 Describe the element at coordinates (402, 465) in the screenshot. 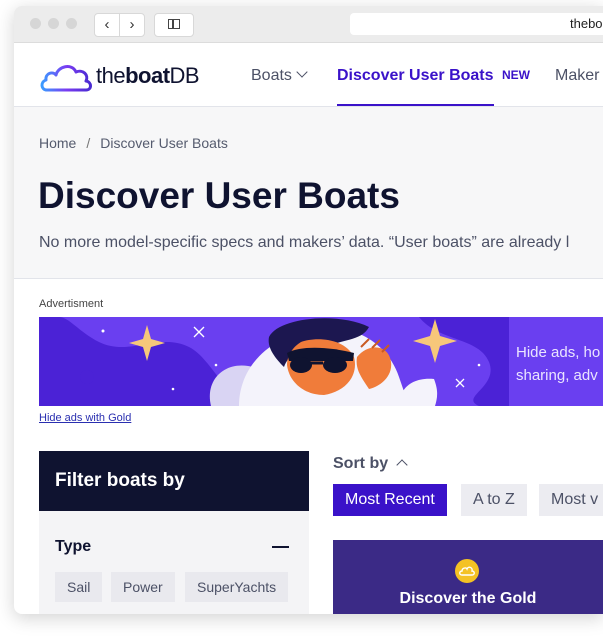

I see `chevron-up-icon` at that location.